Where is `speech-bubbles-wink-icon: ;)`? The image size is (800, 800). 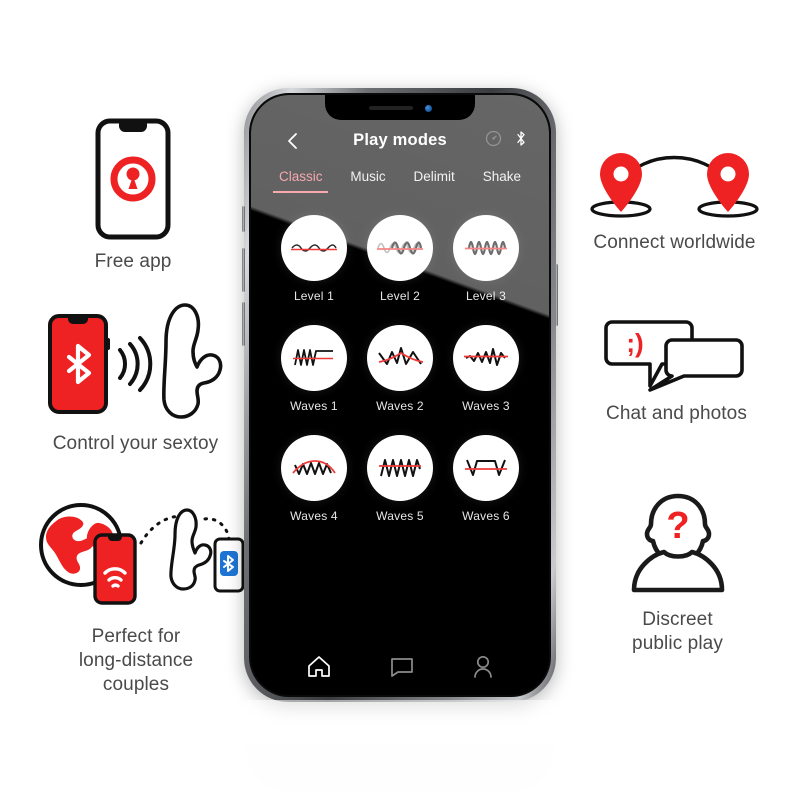 speech-bubbles-wink-icon: ;) is located at coordinates (677, 355).